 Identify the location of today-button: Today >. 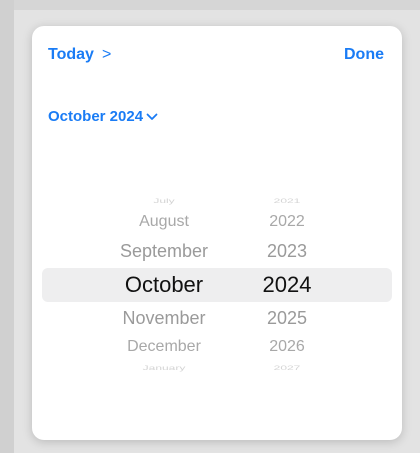
(79, 55).